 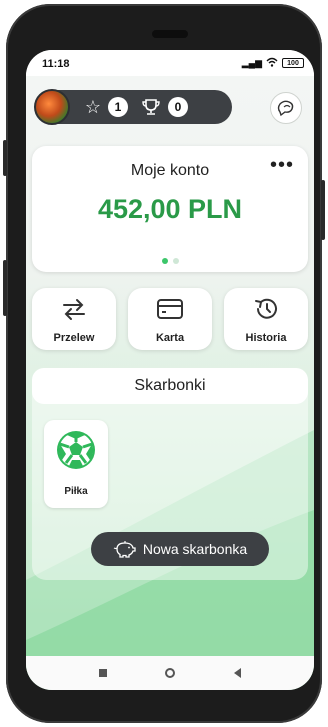 I want to click on wifi-icon, so click(x=272, y=63).